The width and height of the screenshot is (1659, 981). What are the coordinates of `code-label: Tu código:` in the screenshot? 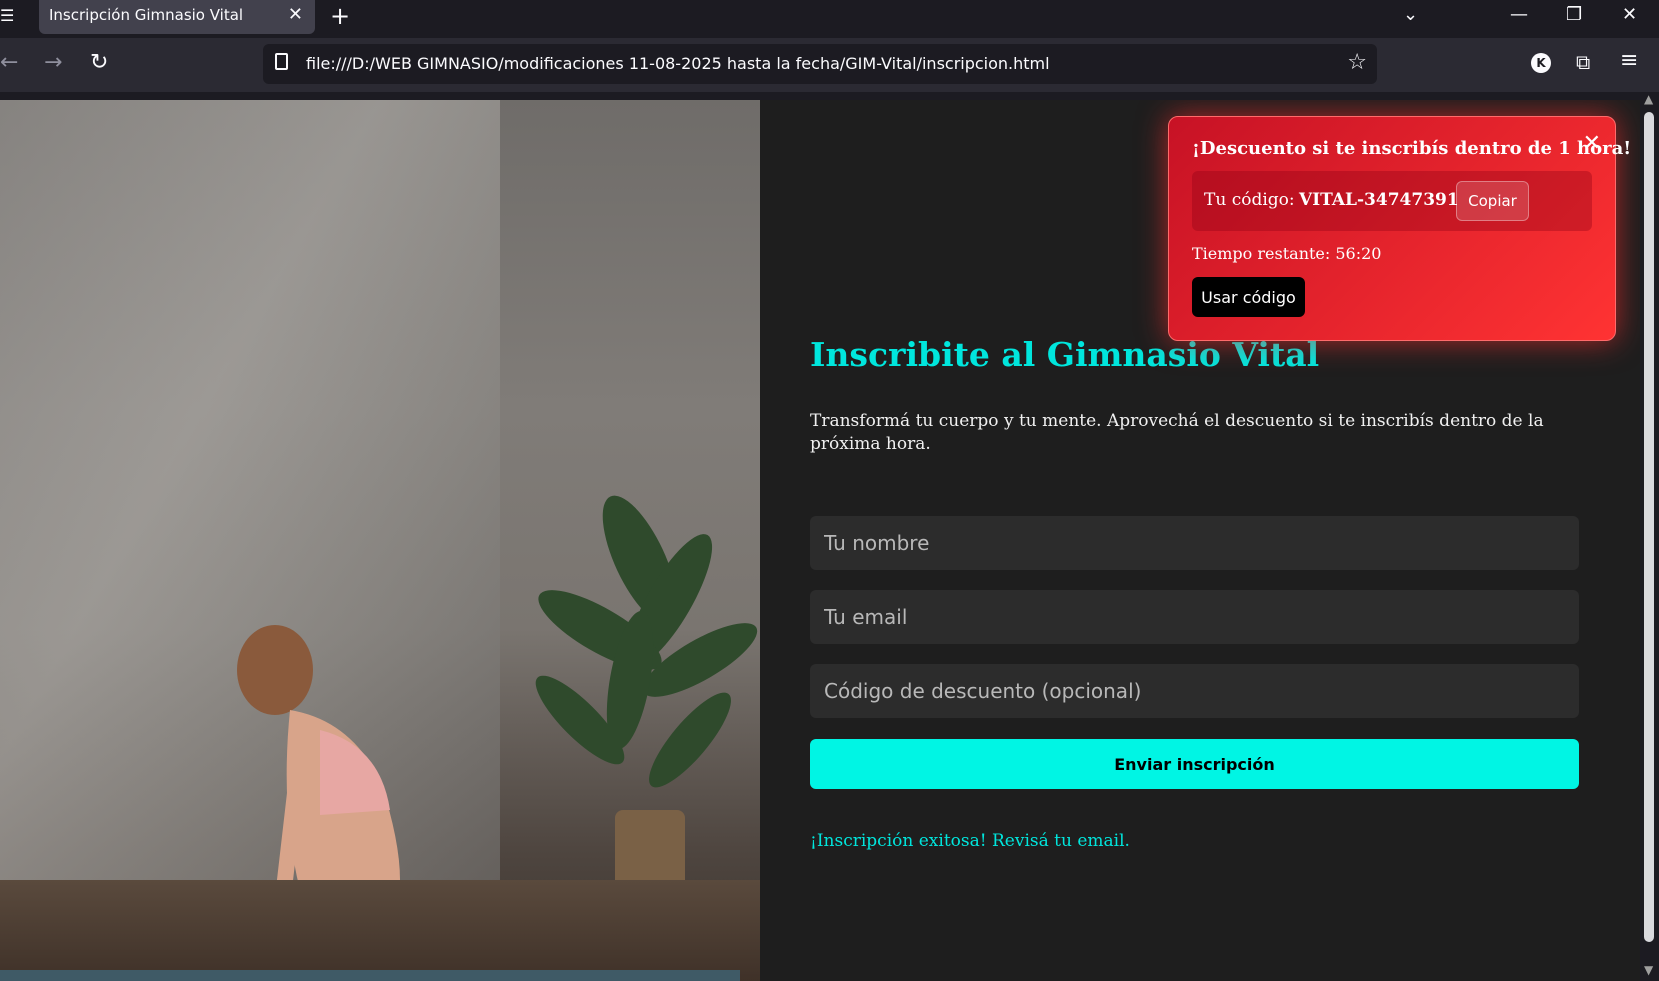 It's located at (1249, 200).